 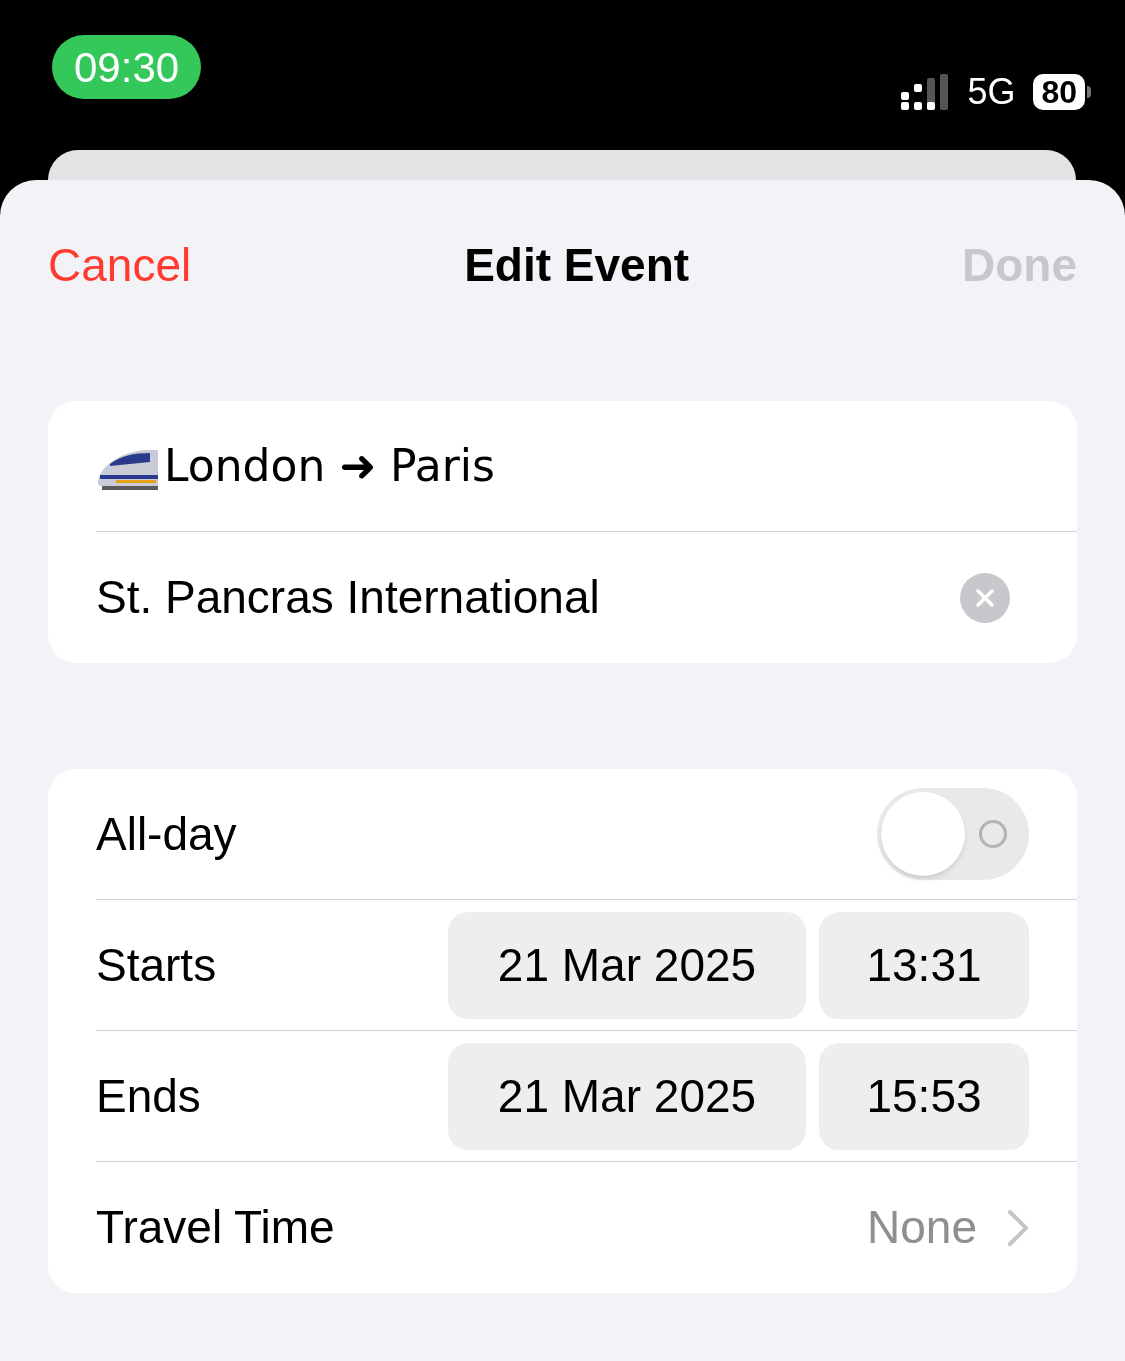 What do you see at coordinates (925, 92) in the screenshot?
I see `signal-icon` at bounding box center [925, 92].